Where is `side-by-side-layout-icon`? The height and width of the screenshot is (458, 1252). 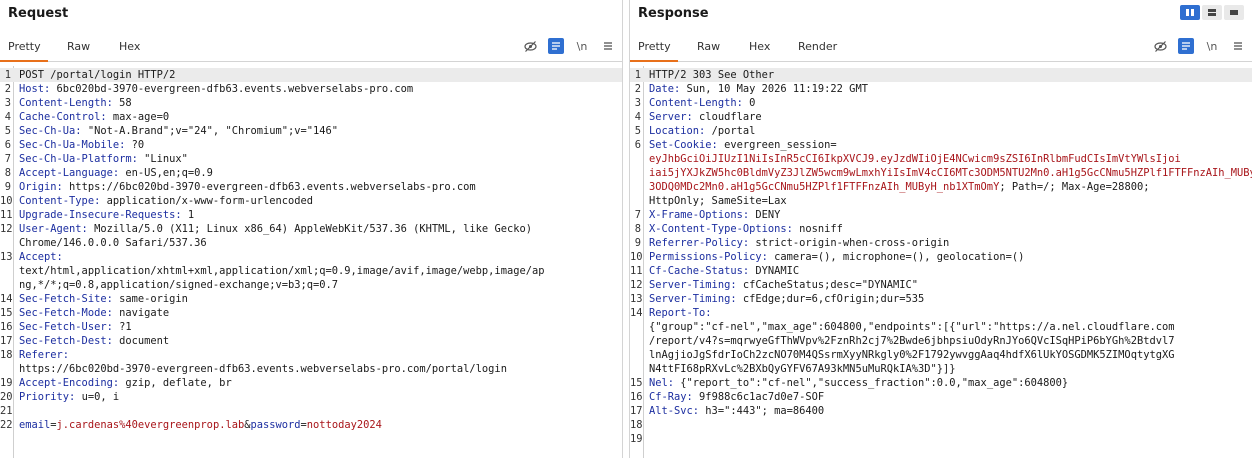
side-by-side-layout-icon is located at coordinates (1190, 12).